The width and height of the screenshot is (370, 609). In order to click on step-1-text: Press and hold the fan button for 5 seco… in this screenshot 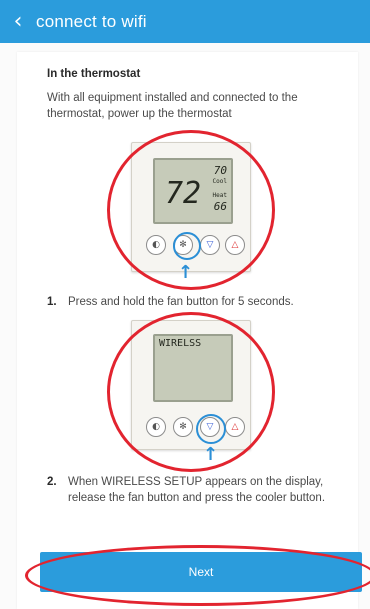, I will do `click(181, 302)`.